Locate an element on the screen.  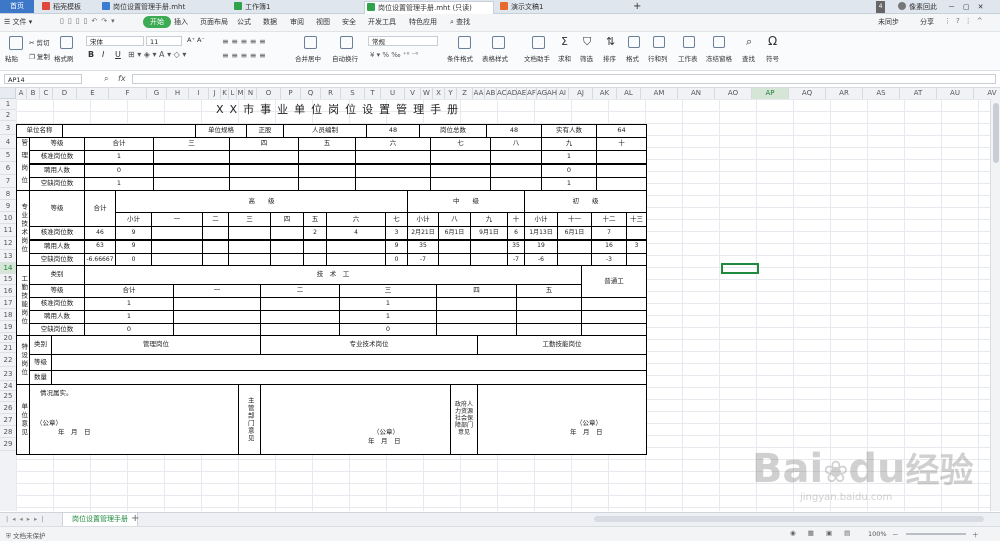
add-sheet-button: + is located at coordinates (135, 518).